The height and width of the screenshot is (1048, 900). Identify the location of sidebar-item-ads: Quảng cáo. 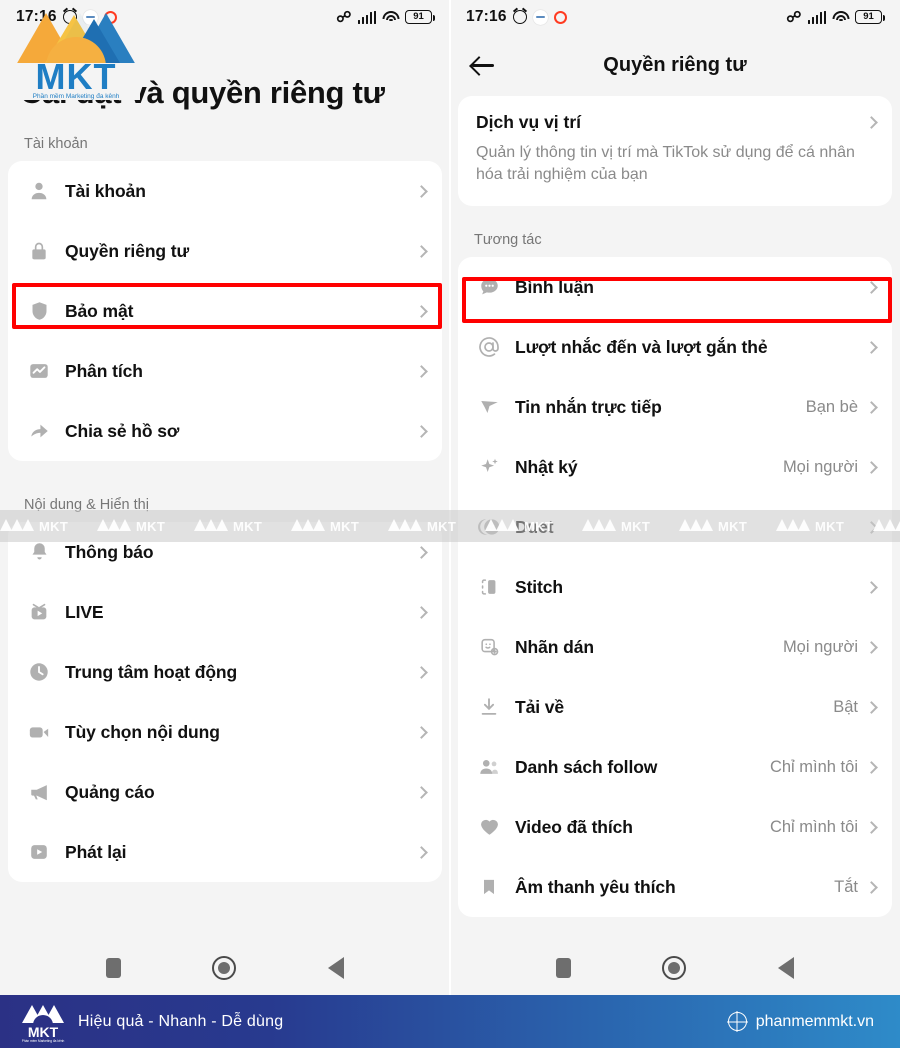
(225, 792).